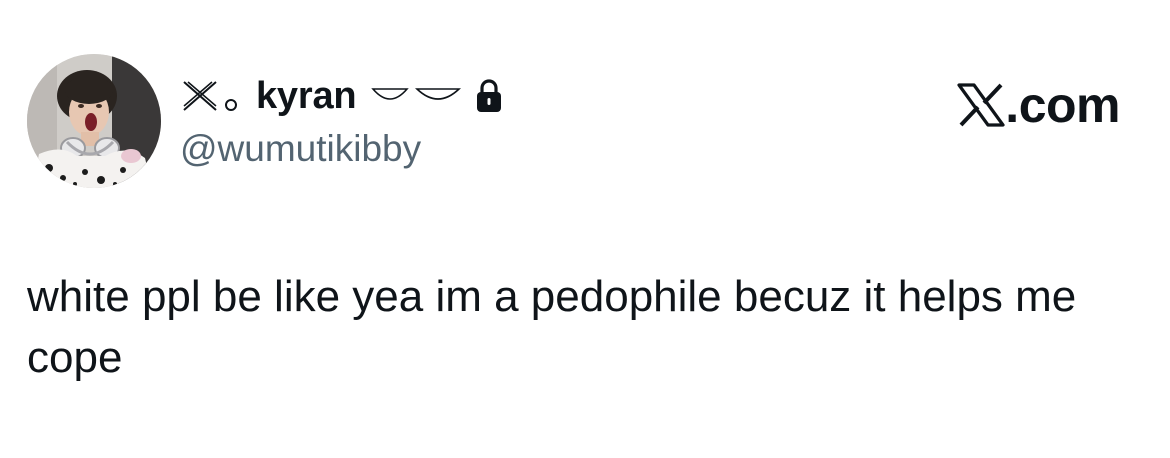  What do you see at coordinates (981, 105) in the screenshot?
I see `x-logo-icon` at bounding box center [981, 105].